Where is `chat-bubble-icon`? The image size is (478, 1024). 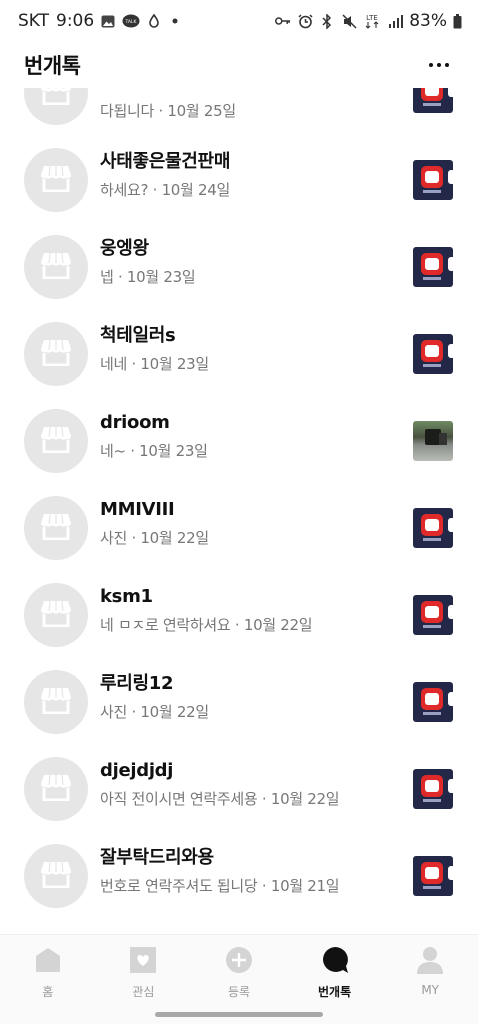 chat-bubble-icon is located at coordinates (335, 960).